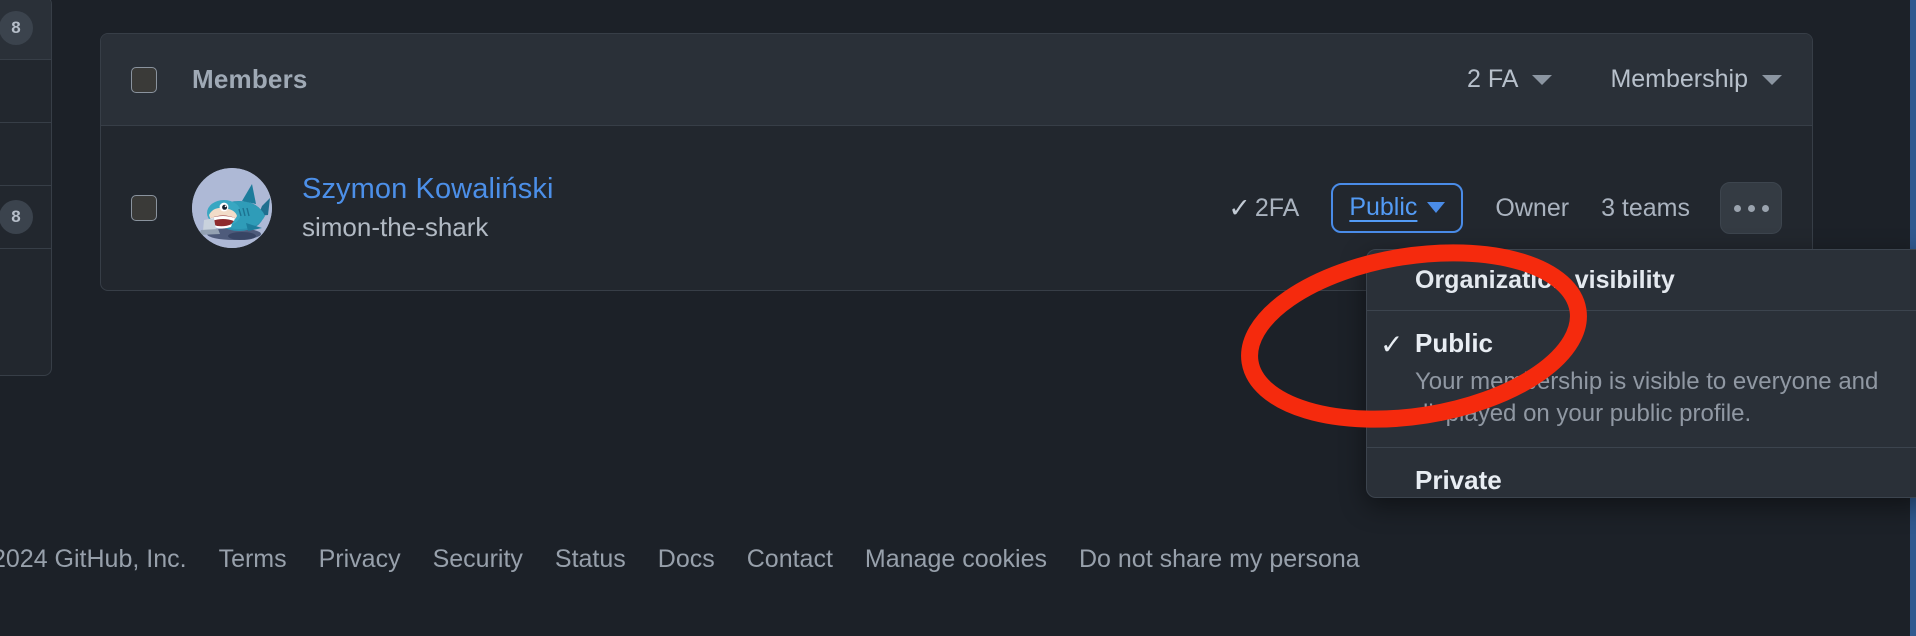 This screenshot has height=636, width=1916. I want to click on menu-title: Organization visibility, so click(1641, 280).